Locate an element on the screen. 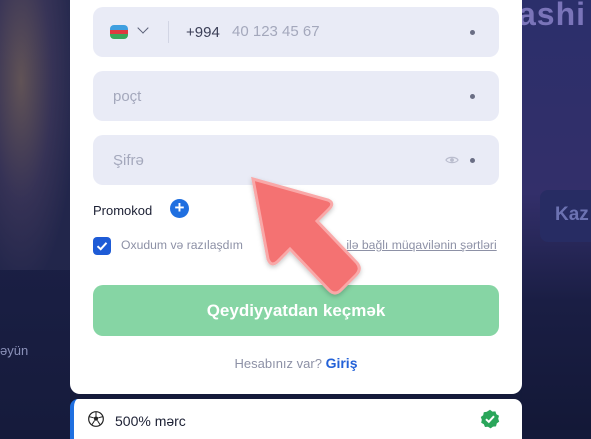  soccer-ball-icon is located at coordinates (96, 419).